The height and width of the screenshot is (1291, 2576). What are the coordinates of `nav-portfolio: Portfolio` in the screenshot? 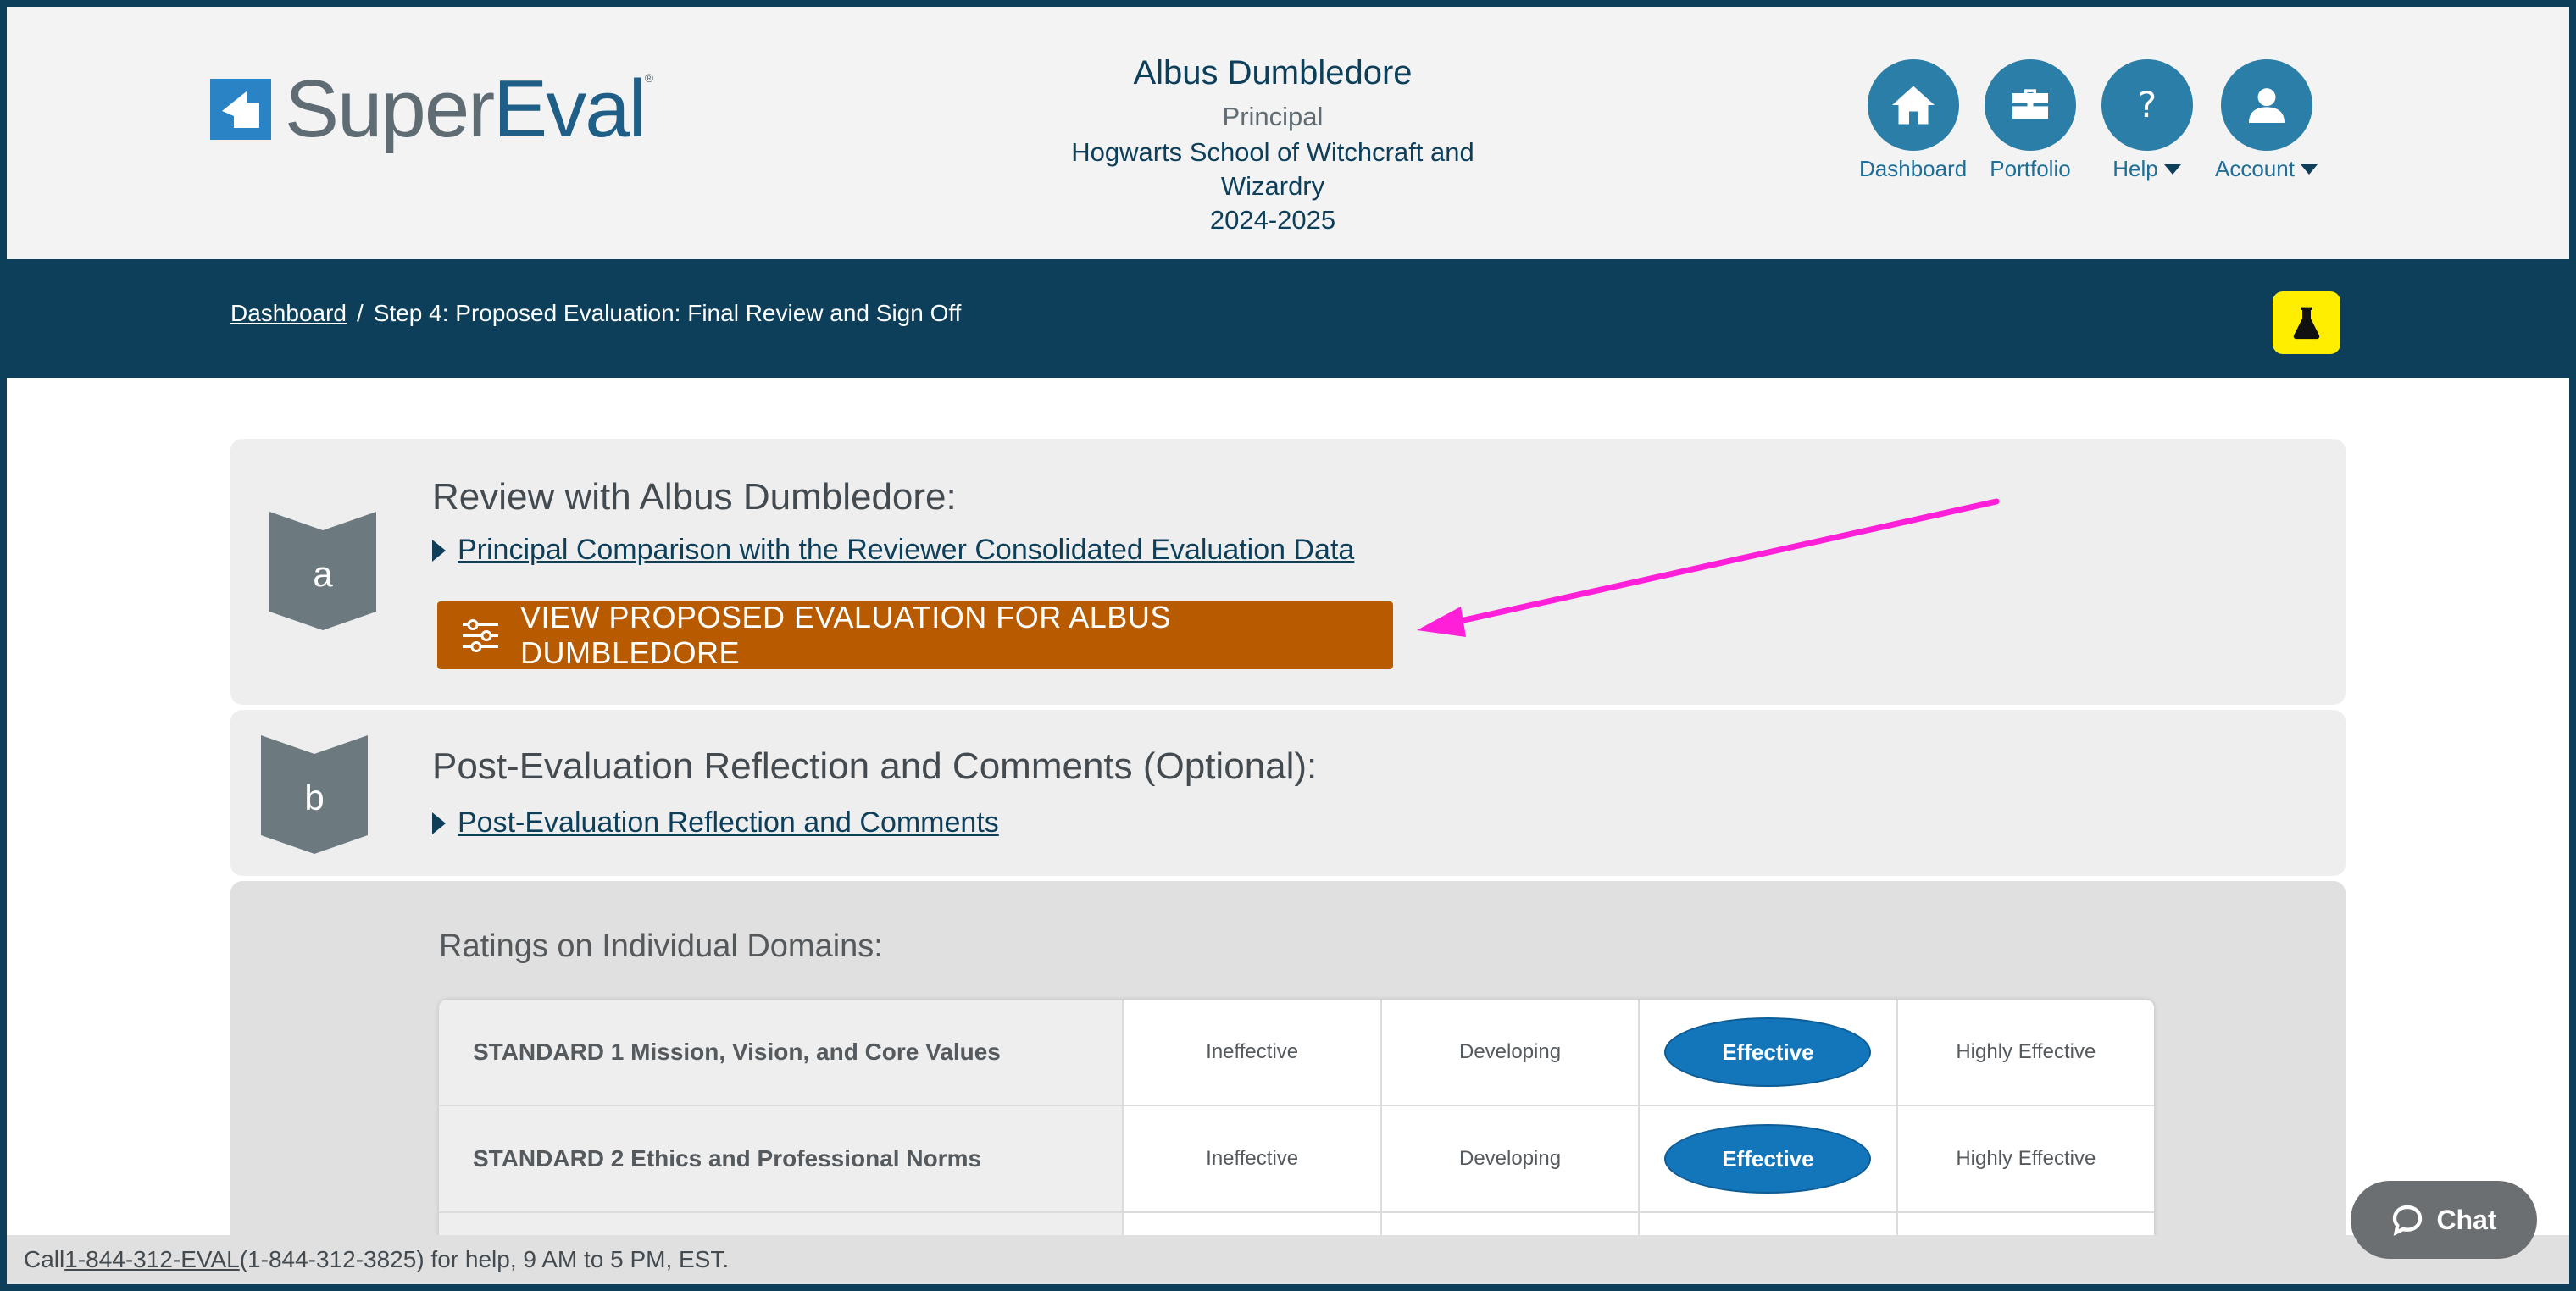 It's located at (2030, 120).